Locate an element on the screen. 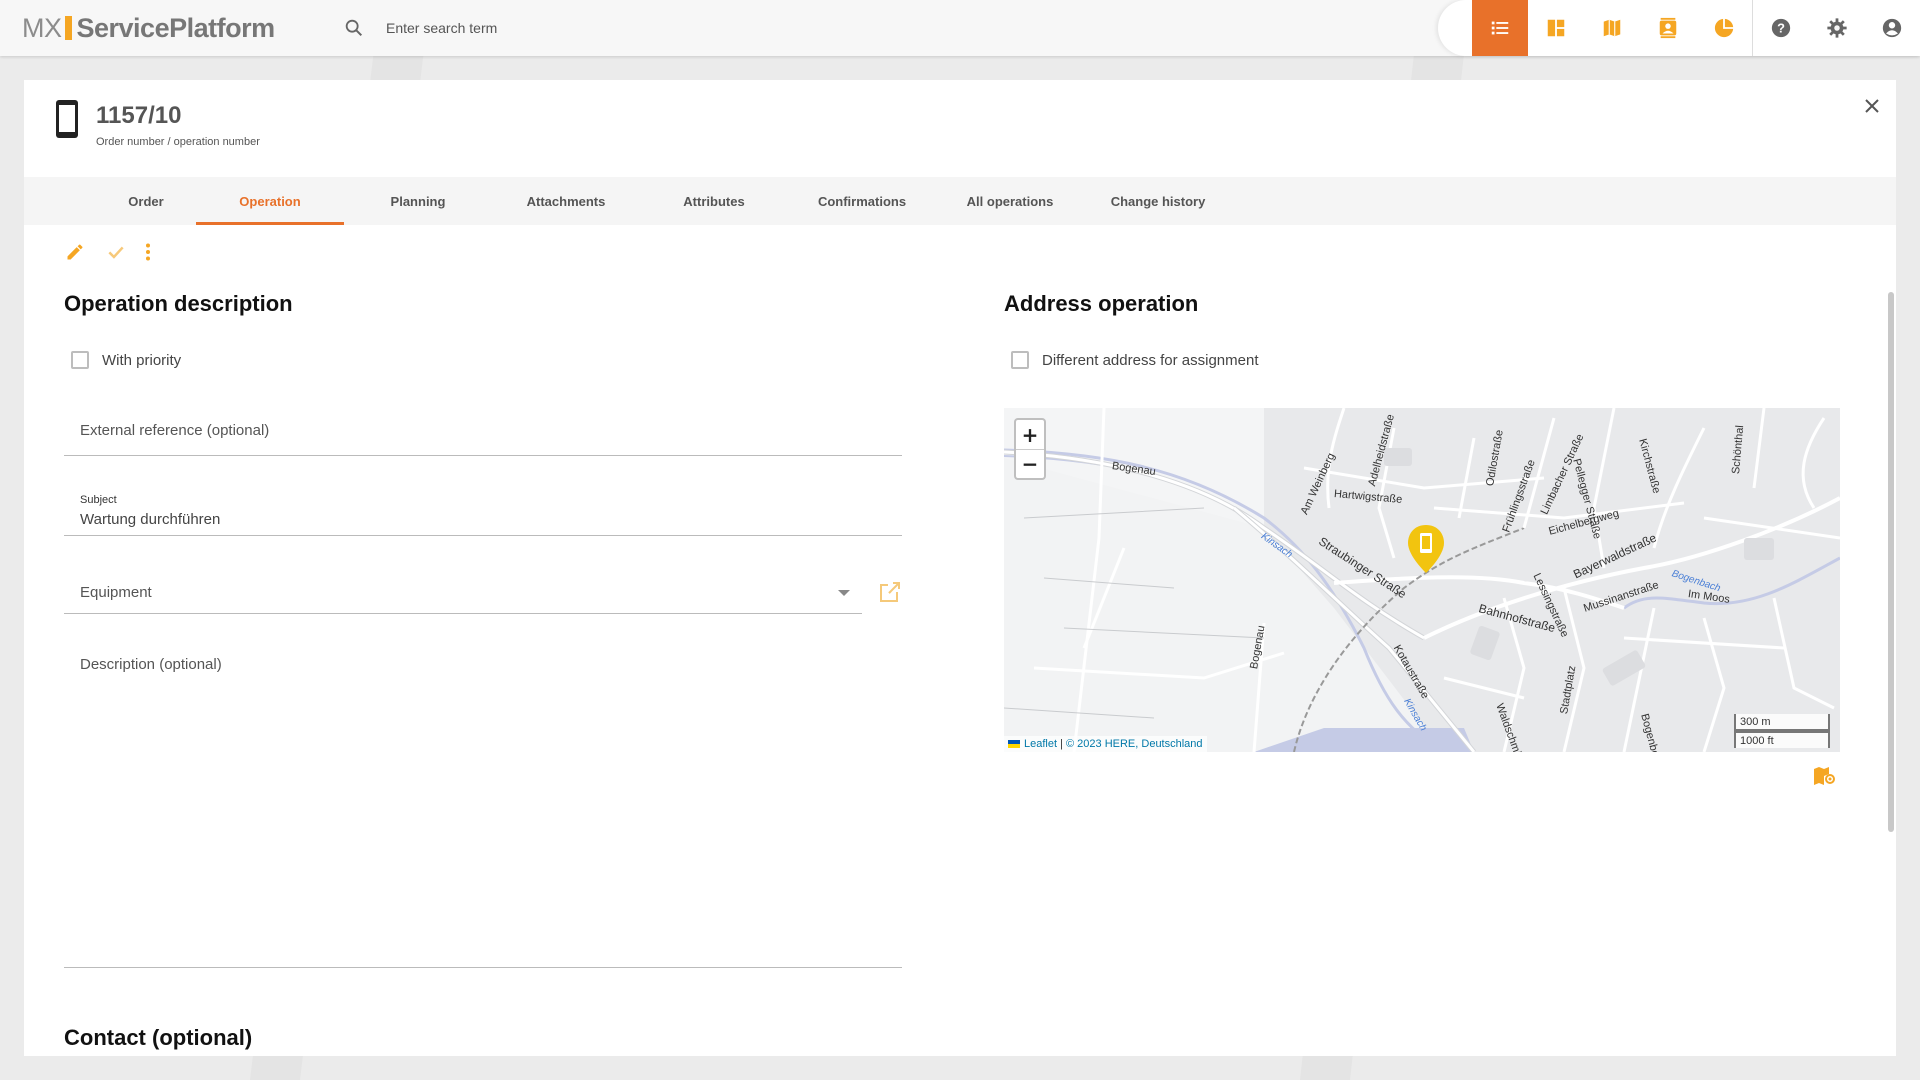  external-reference-placeholder: External reference (optional) is located at coordinates (175, 430).